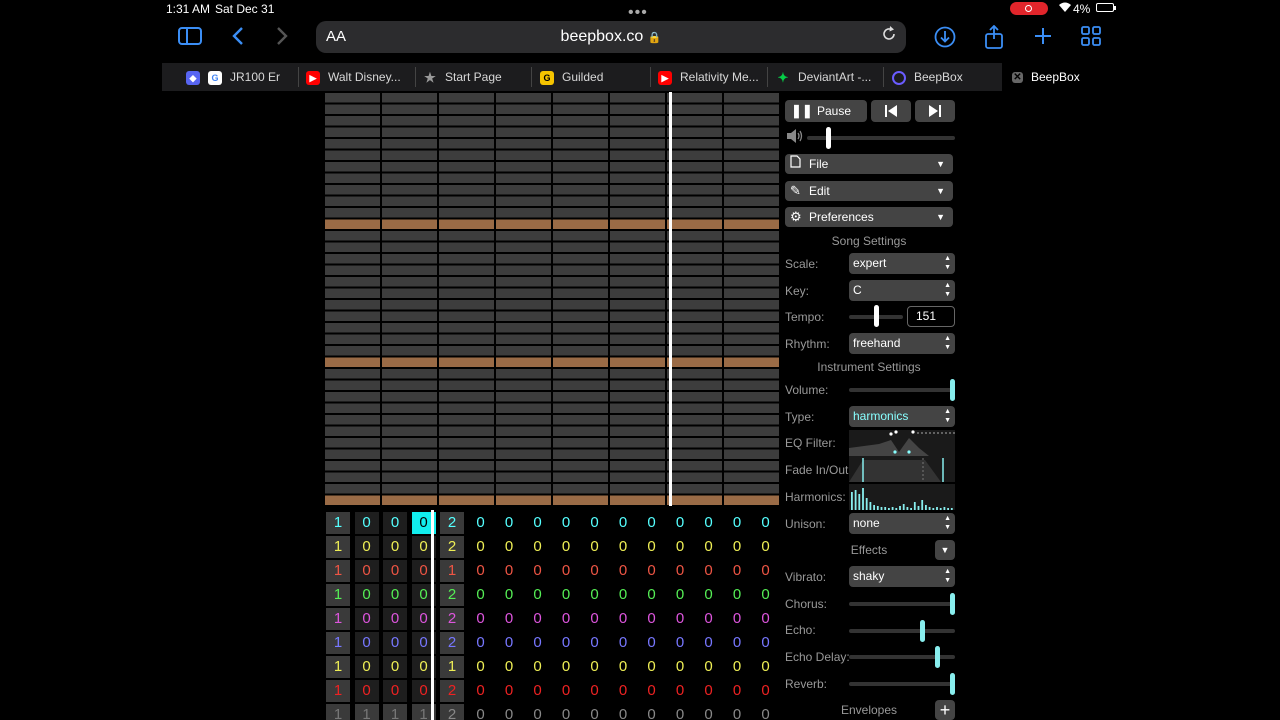 This screenshot has height=720, width=1280. Describe the element at coordinates (952, 604) in the screenshot. I see `chorus-slider` at that location.